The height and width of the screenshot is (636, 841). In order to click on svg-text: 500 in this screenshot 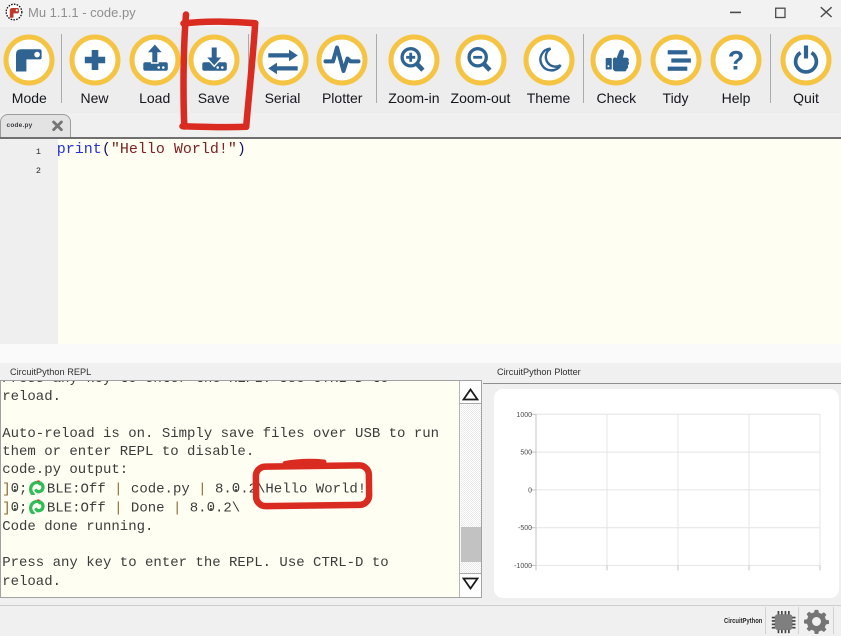, I will do `click(526, 453)`.